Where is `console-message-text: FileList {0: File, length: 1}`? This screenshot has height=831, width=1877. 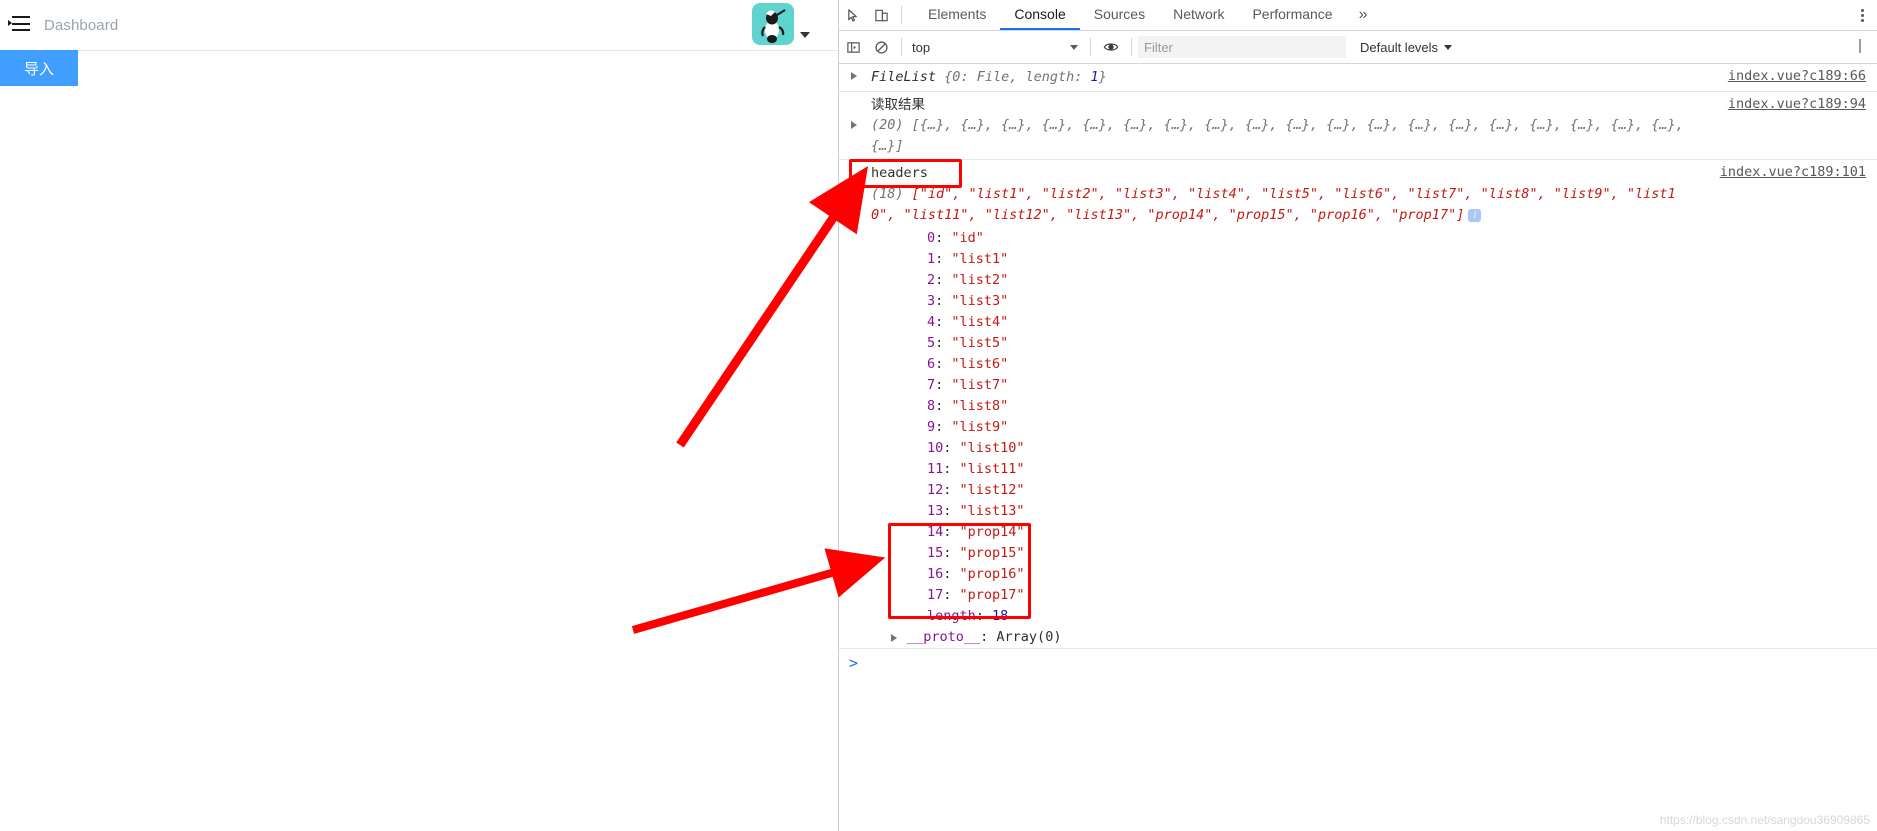
console-message-text: FileList {0: File, length: 1} is located at coordinates (989, 77).